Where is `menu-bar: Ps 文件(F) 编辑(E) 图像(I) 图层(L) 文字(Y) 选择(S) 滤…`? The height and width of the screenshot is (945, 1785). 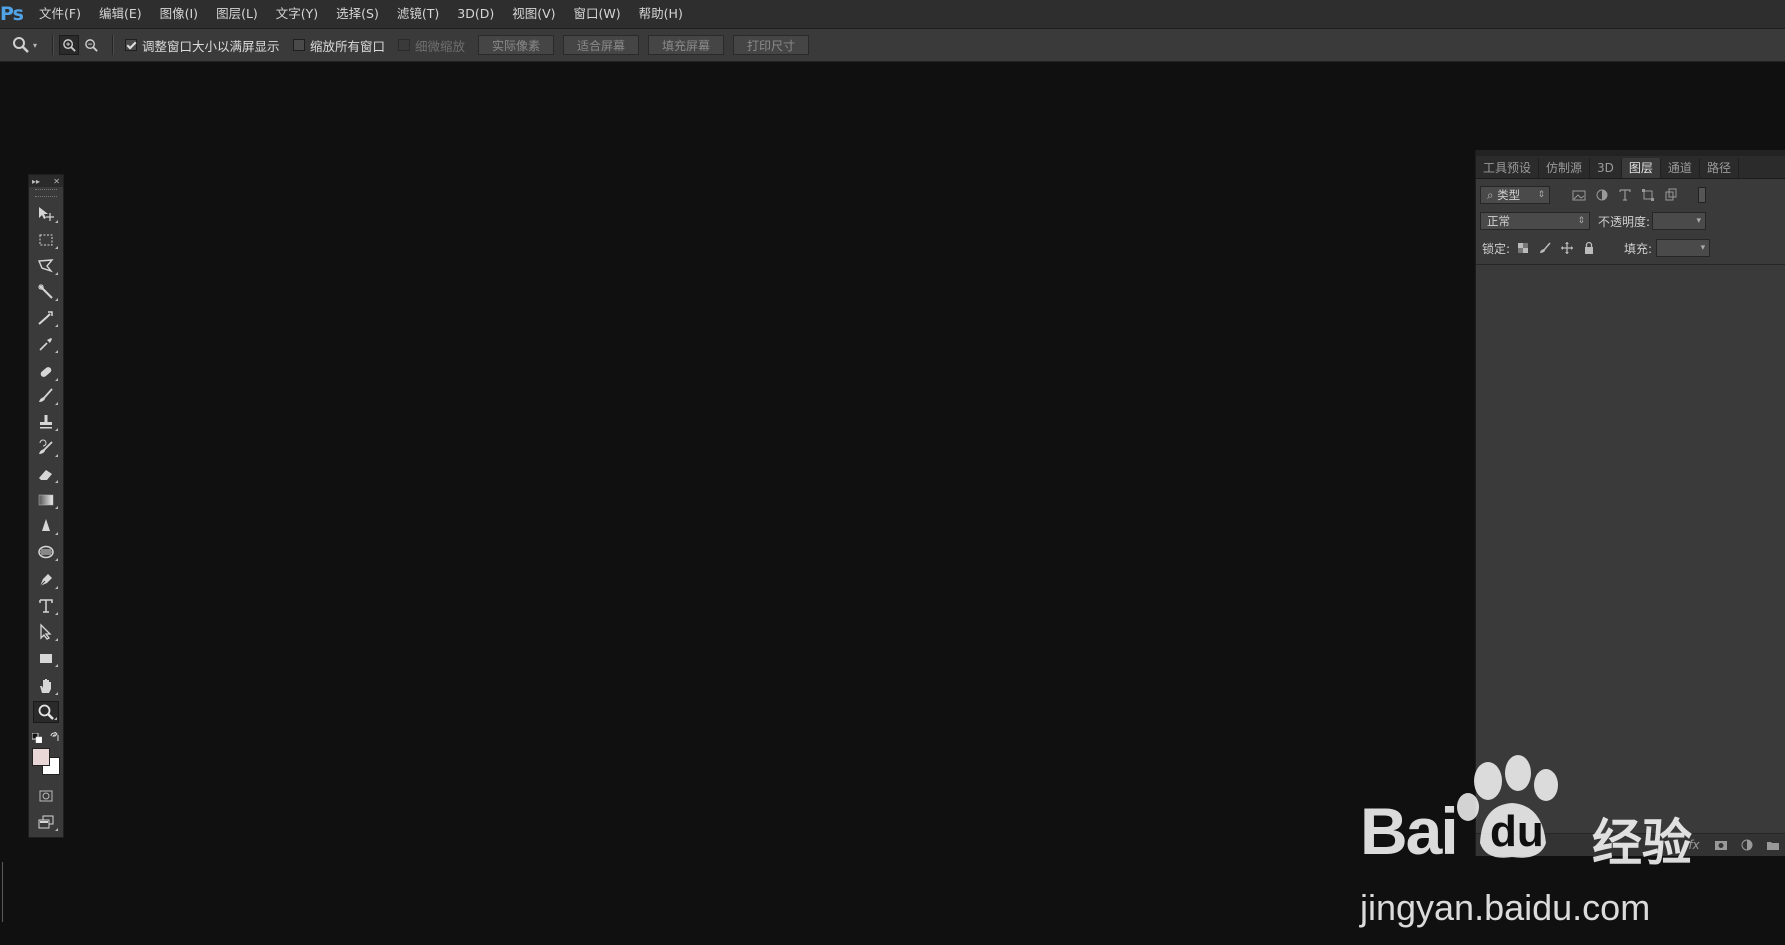 menu-bar: Ps 文件(F) 编辑(E) 图像(I) 图层(L) 文字(Y) 选择(S) 滤… is located at coordinates (892, 14).